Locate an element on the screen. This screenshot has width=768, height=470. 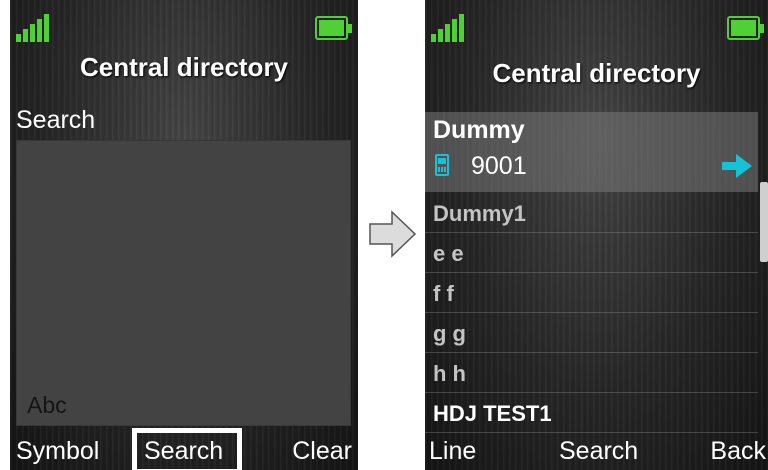
contact-number: 9001 is located at coordinates (499, 166).